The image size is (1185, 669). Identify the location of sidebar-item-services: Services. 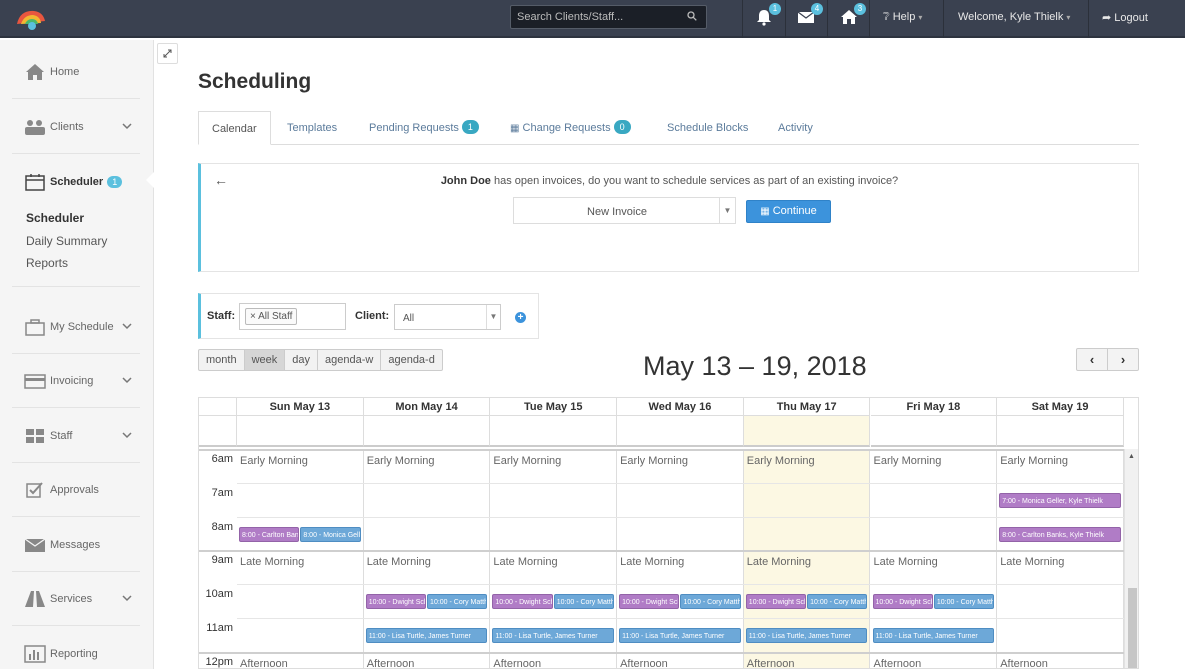
(76, 599).